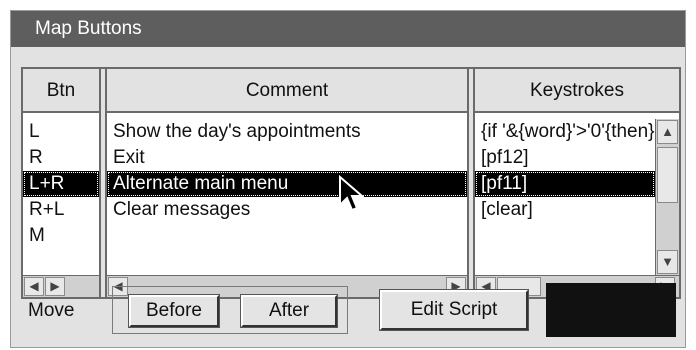 The image size is (696, 350). What do you see at coordinates (667, 175) in the screenshot?
I see `vscroll-thumb` at bounding box center [667, 175].